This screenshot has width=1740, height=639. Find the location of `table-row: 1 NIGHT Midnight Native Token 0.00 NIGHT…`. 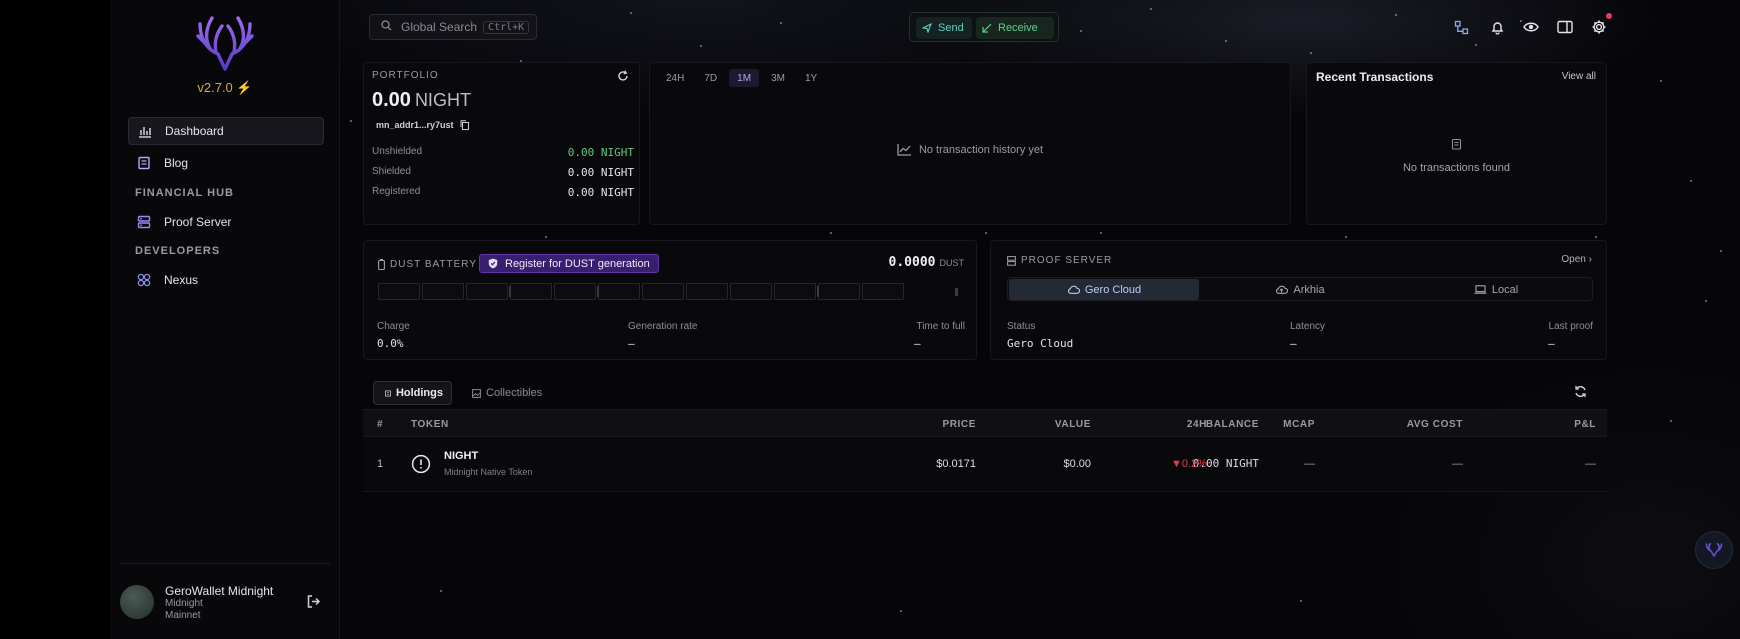

table-row: 1 NIGHT Midnight Native Token 0.00 NIGHT… is located at coordinates (985, 464).